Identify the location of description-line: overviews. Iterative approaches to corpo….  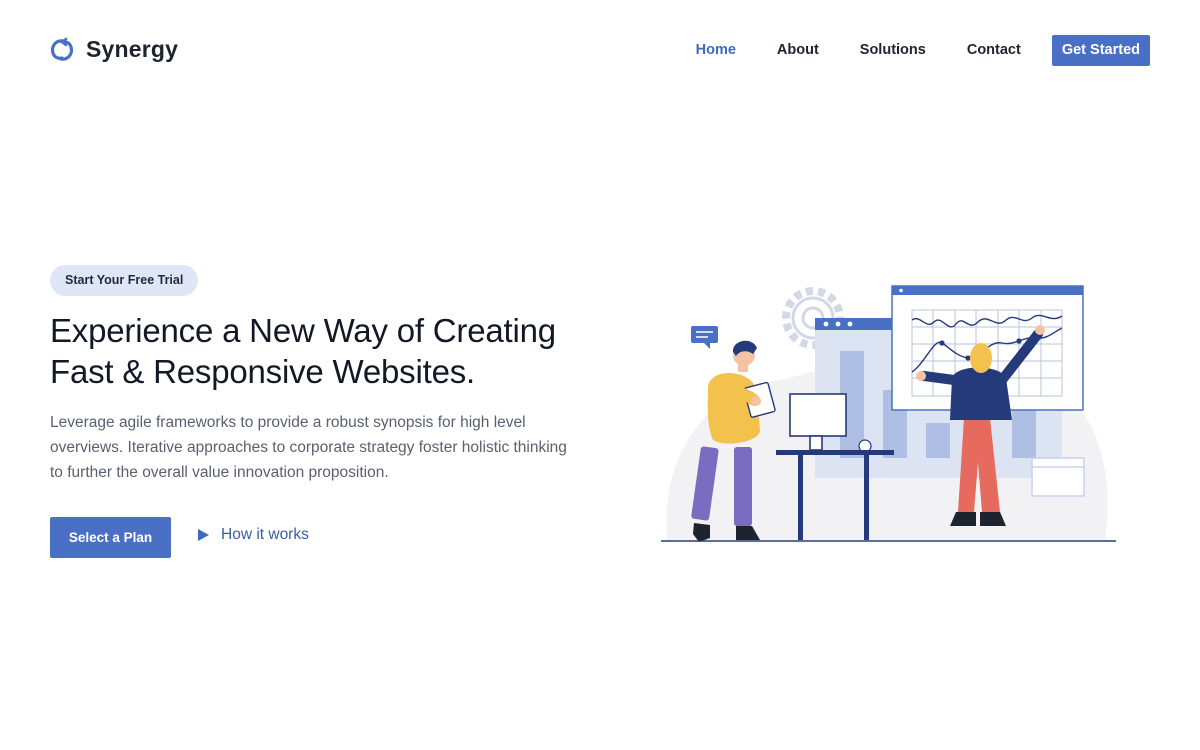
(308, 447).